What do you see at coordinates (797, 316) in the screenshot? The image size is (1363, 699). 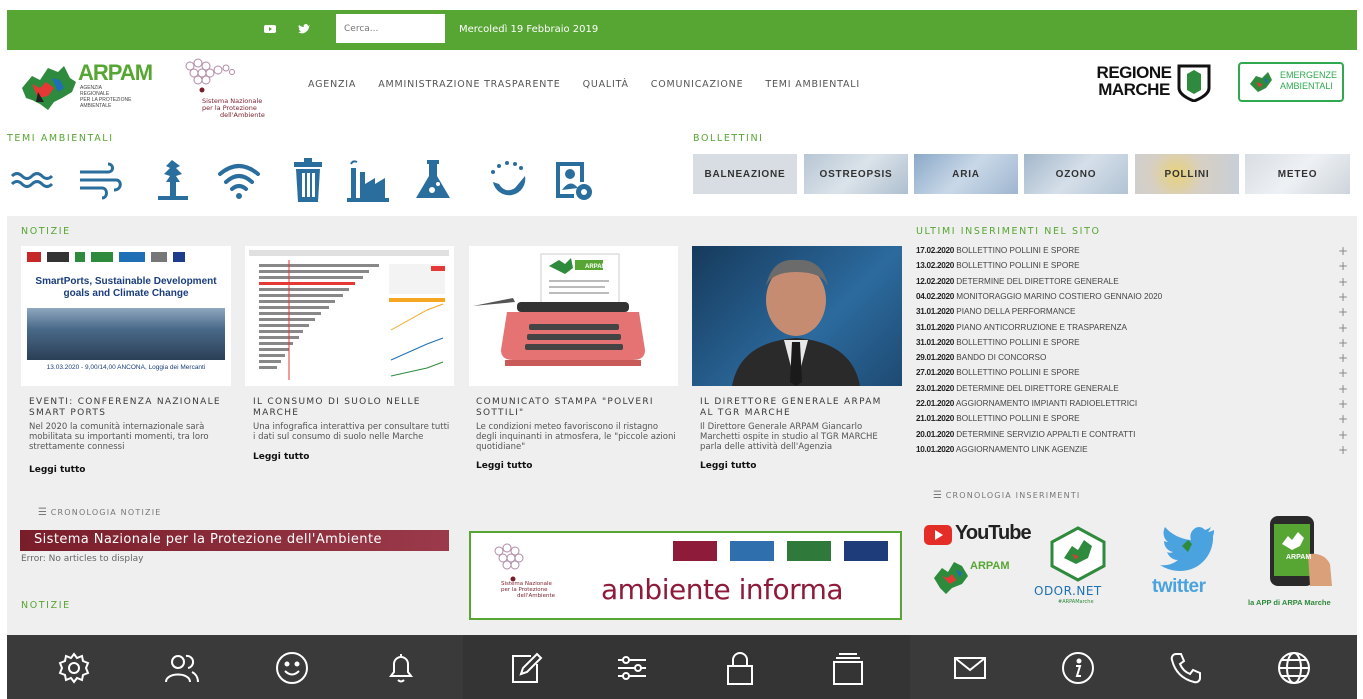 I see `news-image-direttore` at bounding box center [797, 316].